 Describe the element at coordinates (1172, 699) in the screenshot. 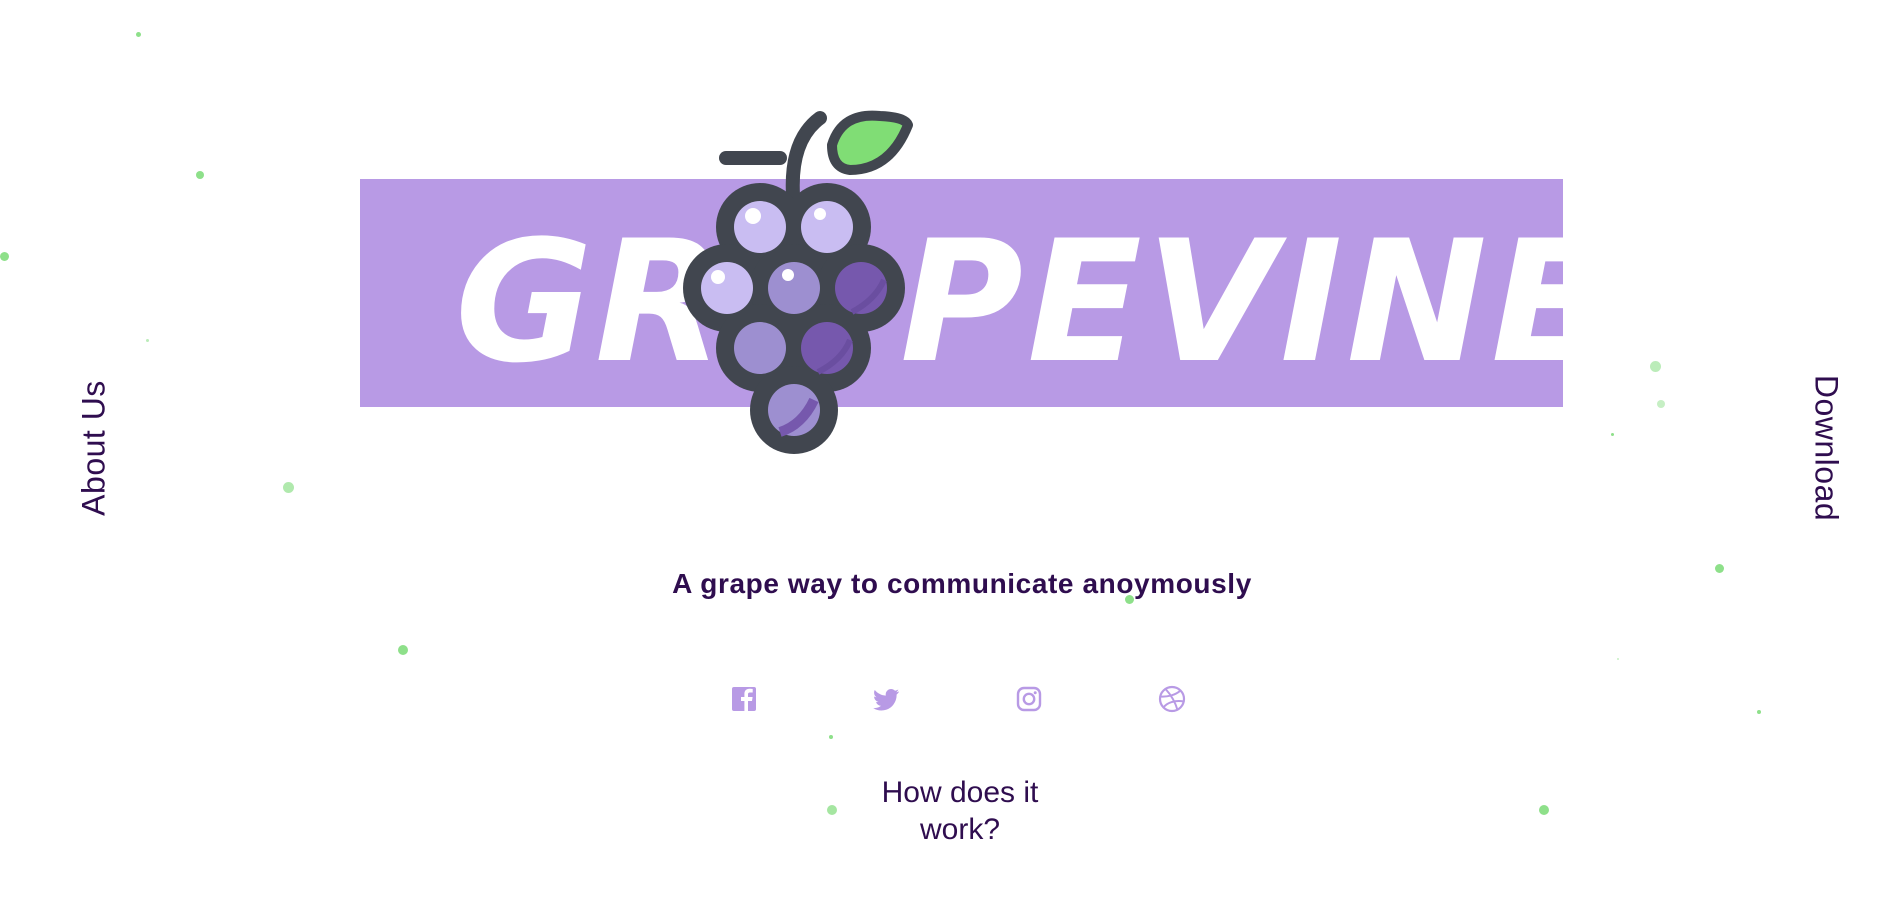

I see `dribbble-icon` at that location.